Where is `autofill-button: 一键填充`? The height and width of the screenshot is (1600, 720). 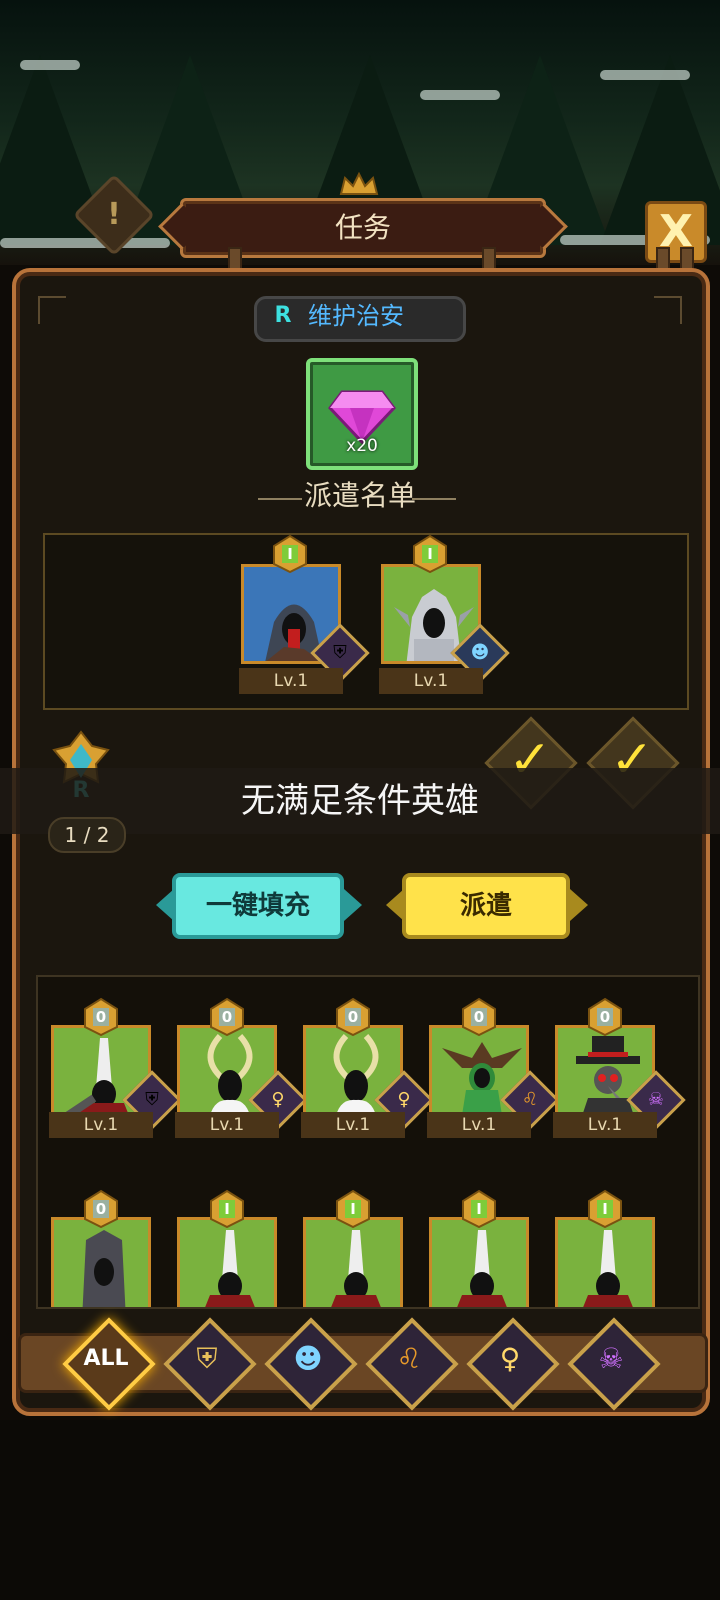 autofill-button: 一键填充 is located at coordinates (258, 906).